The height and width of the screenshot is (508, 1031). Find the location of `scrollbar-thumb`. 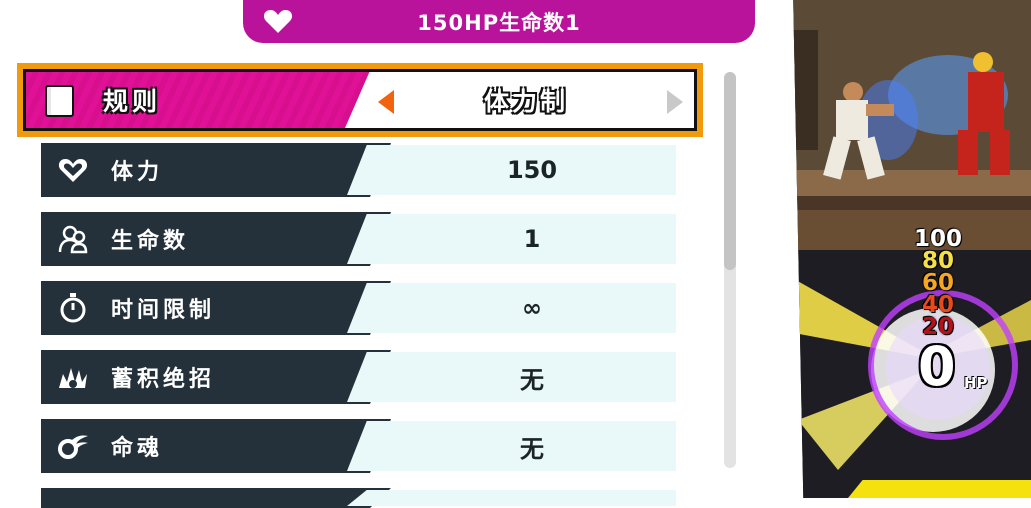

scrollbar-thumb is located at coordinates (730, 171).